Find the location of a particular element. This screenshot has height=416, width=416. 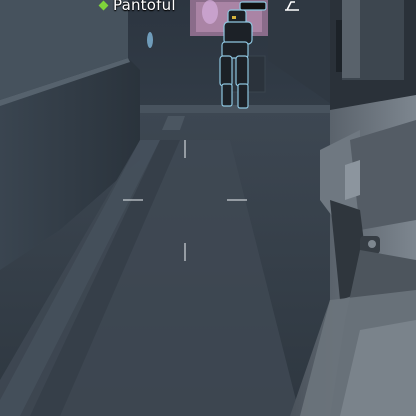

teammate-name: Pantoful is located at coordinates (144, 7).